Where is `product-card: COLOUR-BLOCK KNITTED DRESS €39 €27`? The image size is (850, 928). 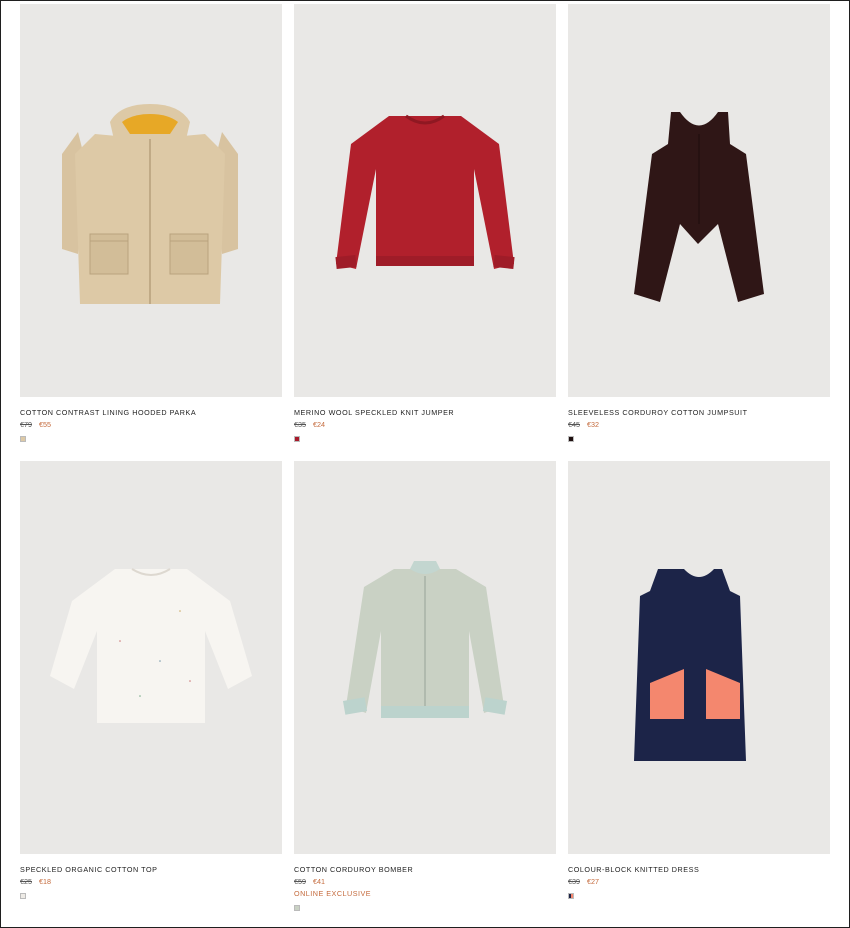
product-card: COLOUR-BLOCK KNITTED DRESS €39 €27 is located at coordinates (699, 686).